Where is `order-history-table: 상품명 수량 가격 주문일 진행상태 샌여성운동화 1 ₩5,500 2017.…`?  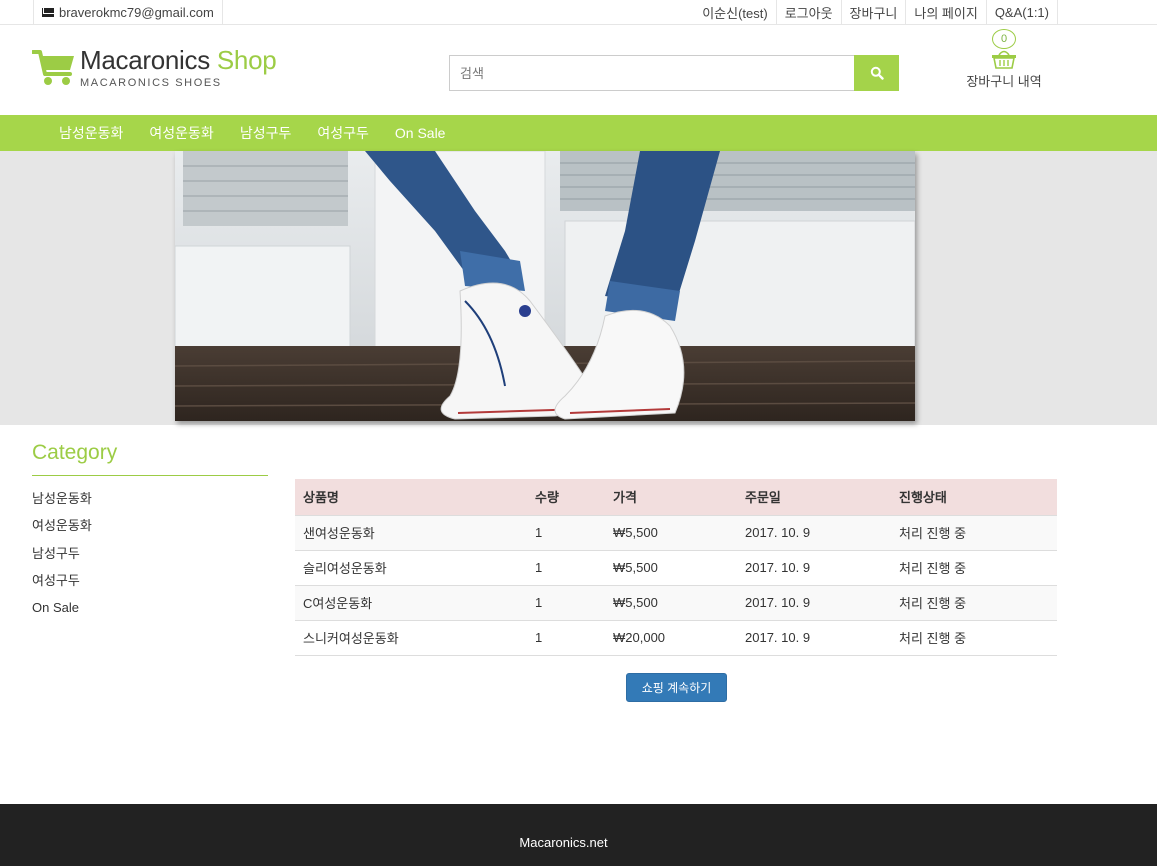
order-history-table: 상품명 수량 가격 주문일 진행상태 샌여성운동화 1 ₩5,500 2017.… is located at coordinates (676, 567).